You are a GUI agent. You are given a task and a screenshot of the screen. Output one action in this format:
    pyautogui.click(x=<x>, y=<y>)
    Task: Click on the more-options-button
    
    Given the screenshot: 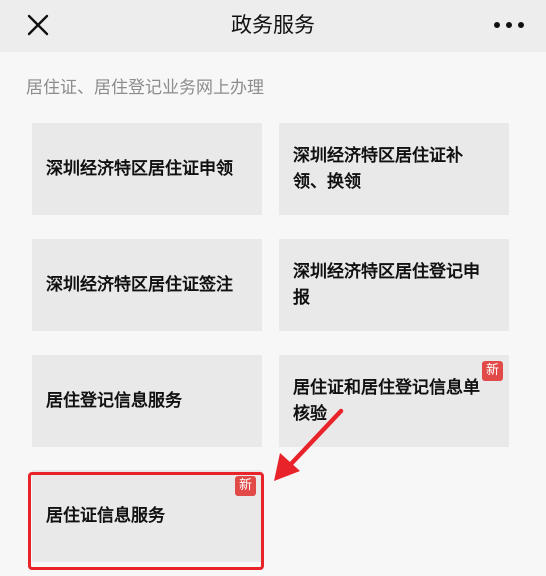 What is the action you would take?
    pyautogui.click(x=509, y=25)
    